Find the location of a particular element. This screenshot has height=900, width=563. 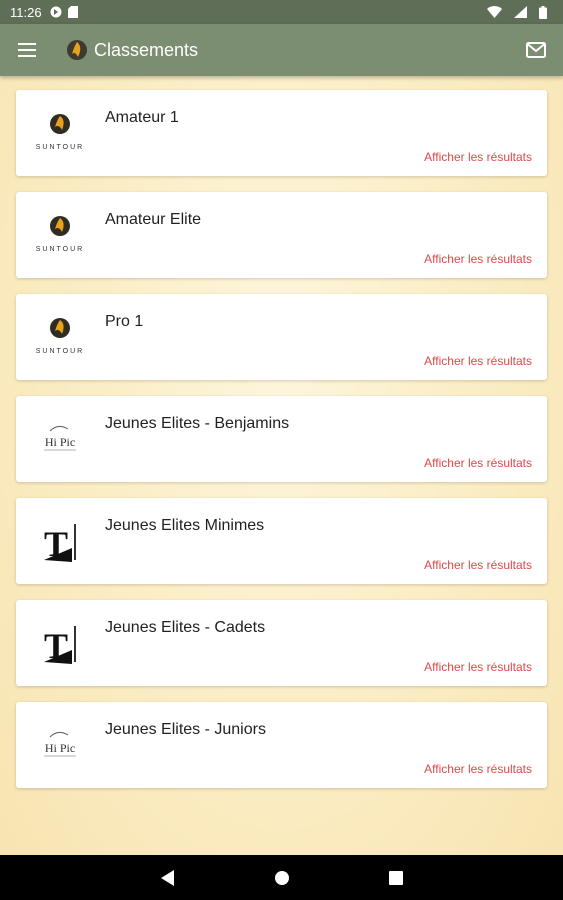

recents-icon is located at coordinates (396, 878).